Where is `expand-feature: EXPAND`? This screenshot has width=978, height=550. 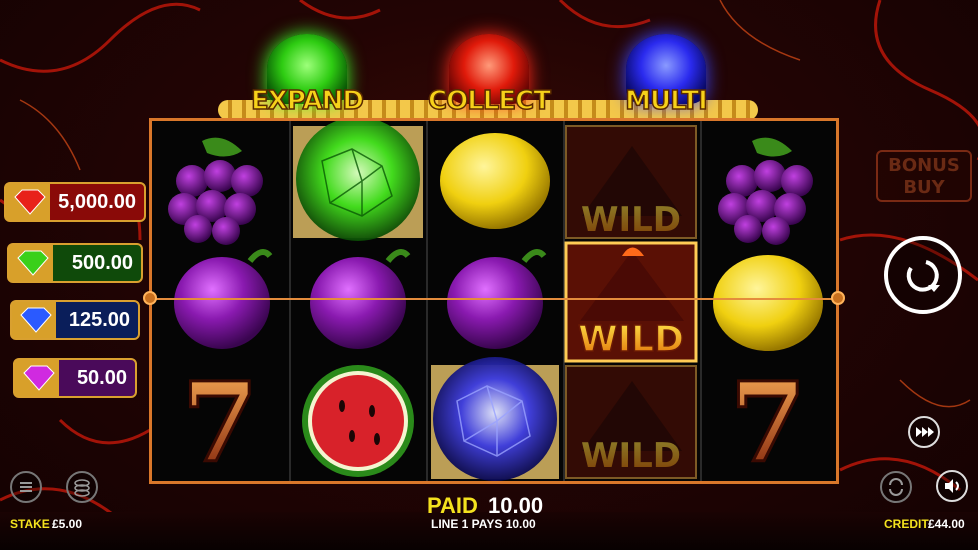 expand-feature: EXPAND is located at coordinates (307, 79).